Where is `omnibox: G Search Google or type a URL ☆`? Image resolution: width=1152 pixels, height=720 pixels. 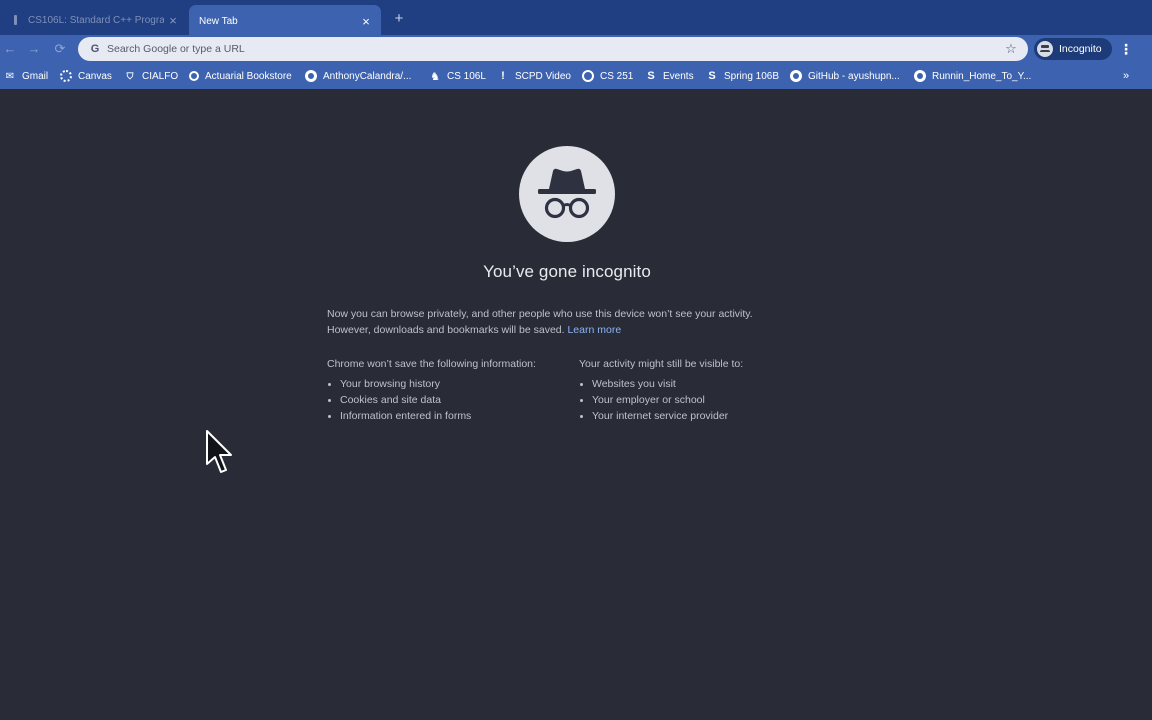 omnibox: G Search Google or type a URL ☆ is located at coordinates (553, 49).